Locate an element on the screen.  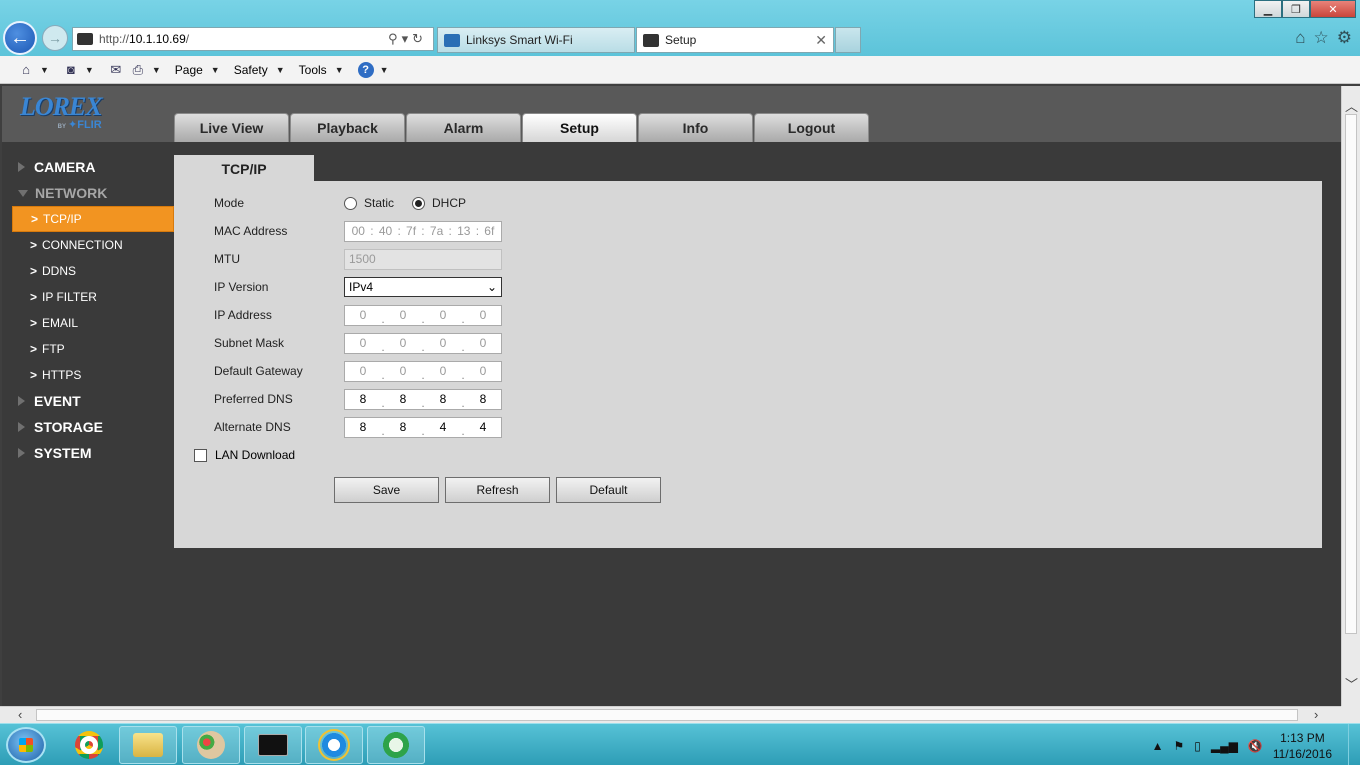
safety-menu: Safety is located at coordinates (251, 70).